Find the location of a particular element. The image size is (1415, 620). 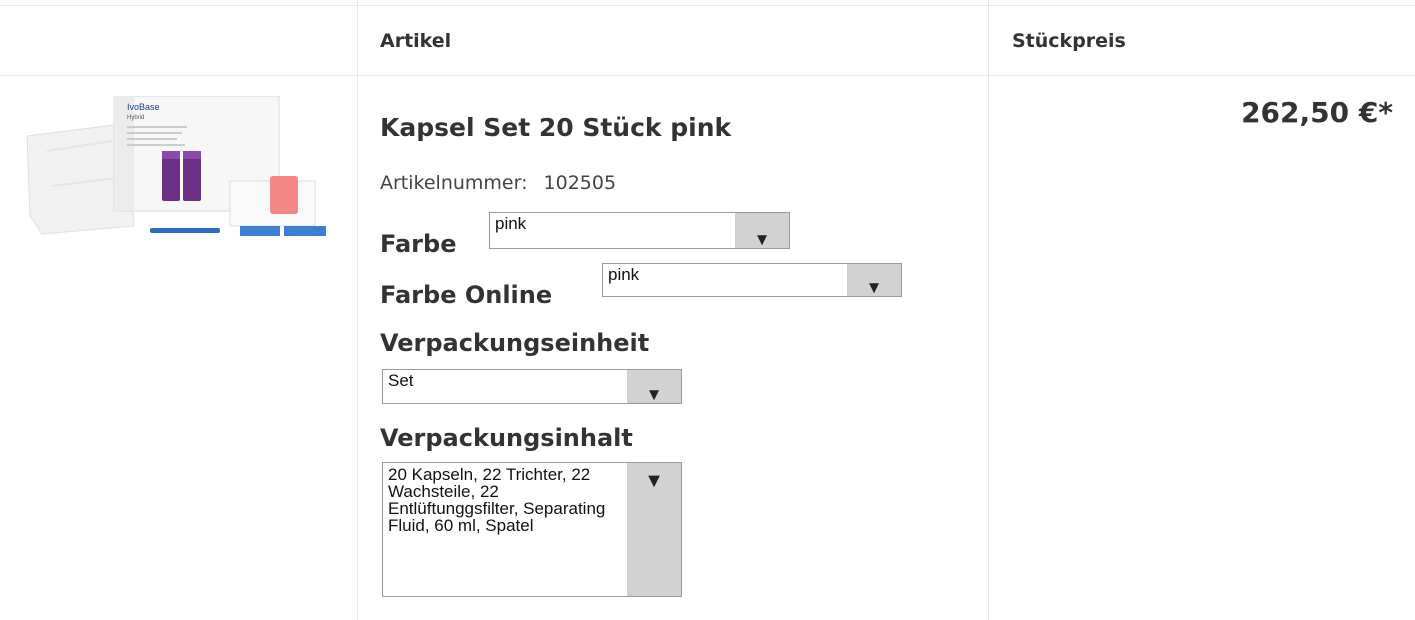

farbe-online-select-arrow: ▼ is located at coordinates (874, 280).